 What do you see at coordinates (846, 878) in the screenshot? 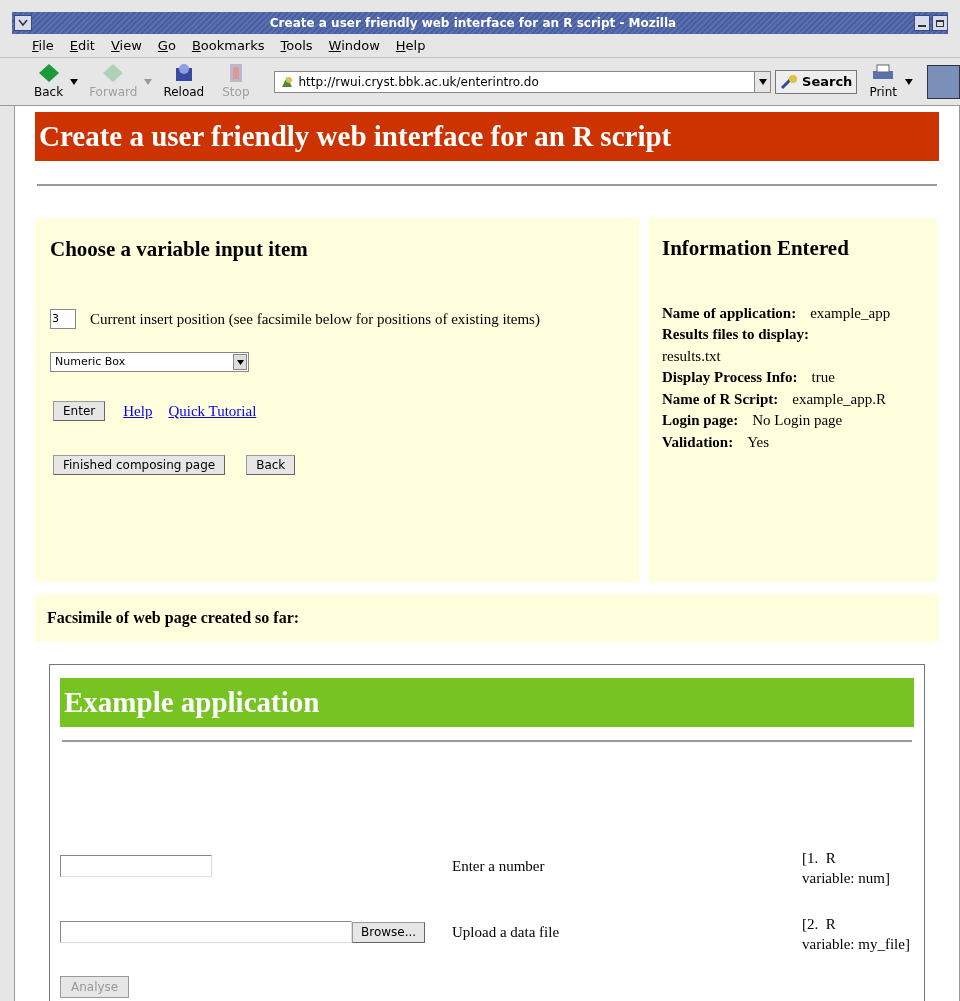
I see `item-note: variable: num]` at bounding box center [846, 878].